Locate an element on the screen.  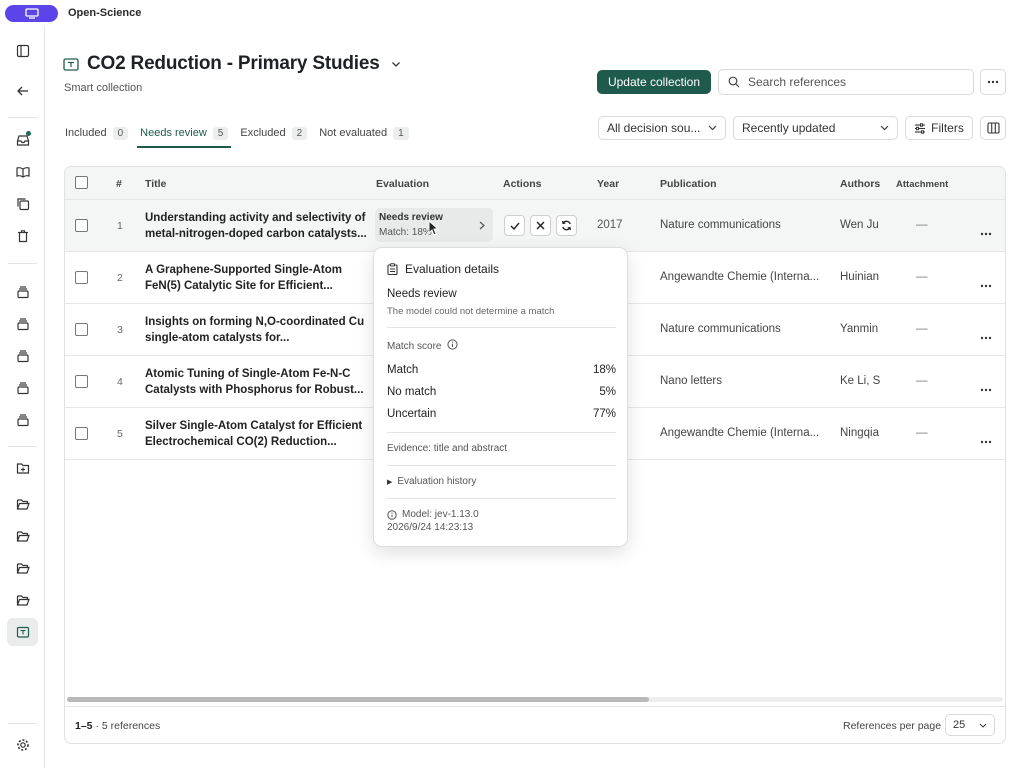
row-number: 5 is located at coordinates (120, 434).